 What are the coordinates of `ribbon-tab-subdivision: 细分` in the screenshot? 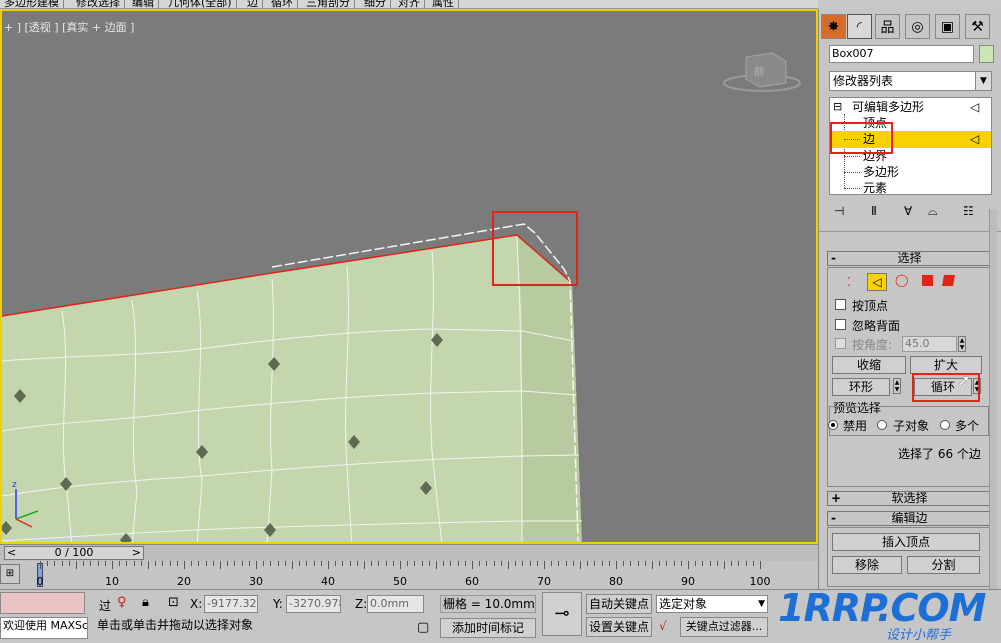 It's located at (375, 4).